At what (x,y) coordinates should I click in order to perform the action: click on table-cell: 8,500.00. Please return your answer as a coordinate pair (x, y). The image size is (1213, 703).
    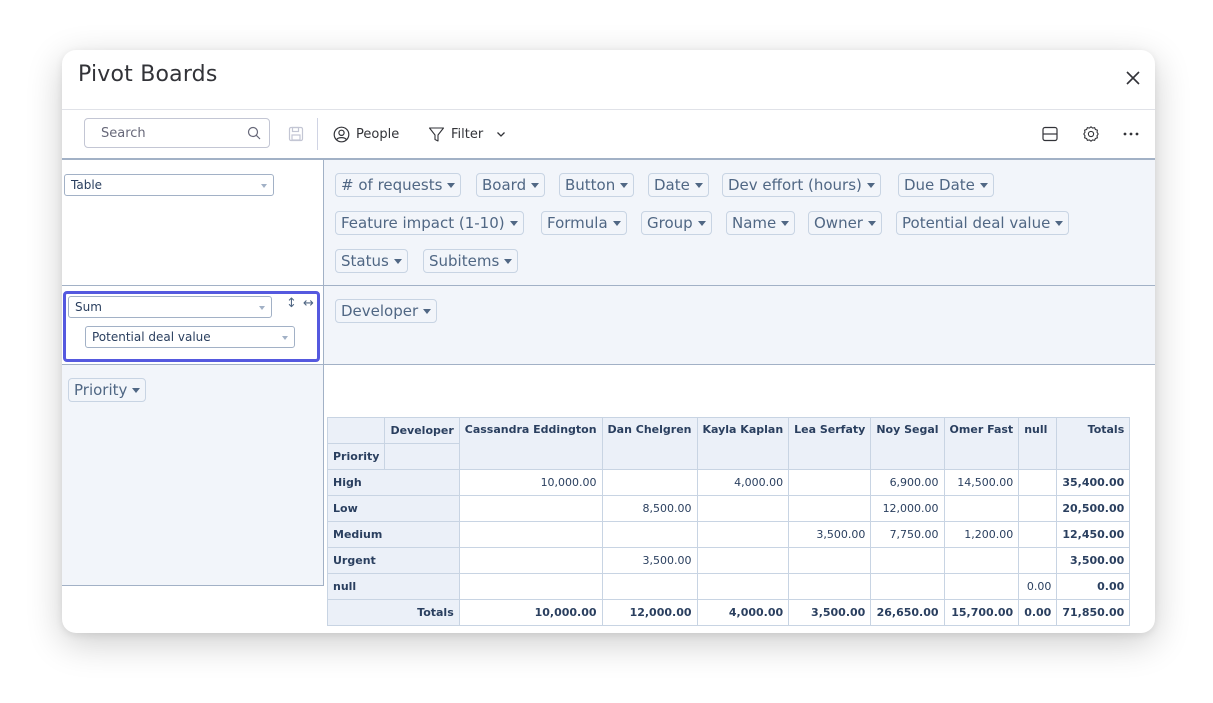
    Looking at the image, I should click on (649, 508).